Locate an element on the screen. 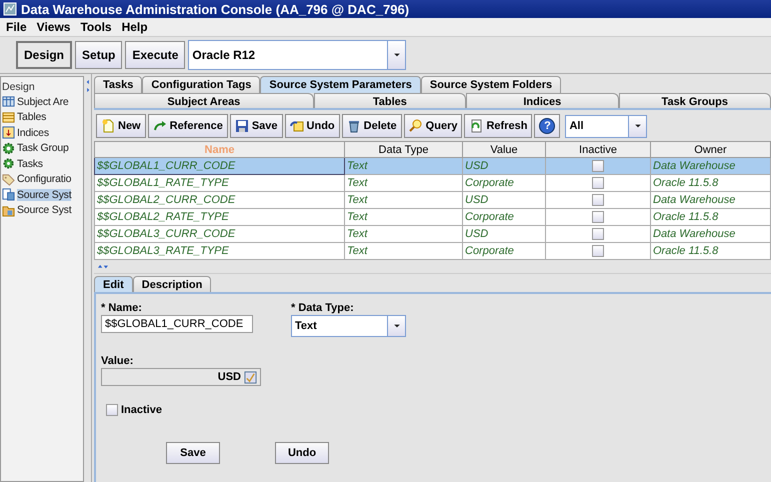 The image size is (771, 482). nav-item: Tables is located at coordinates (31, 117).